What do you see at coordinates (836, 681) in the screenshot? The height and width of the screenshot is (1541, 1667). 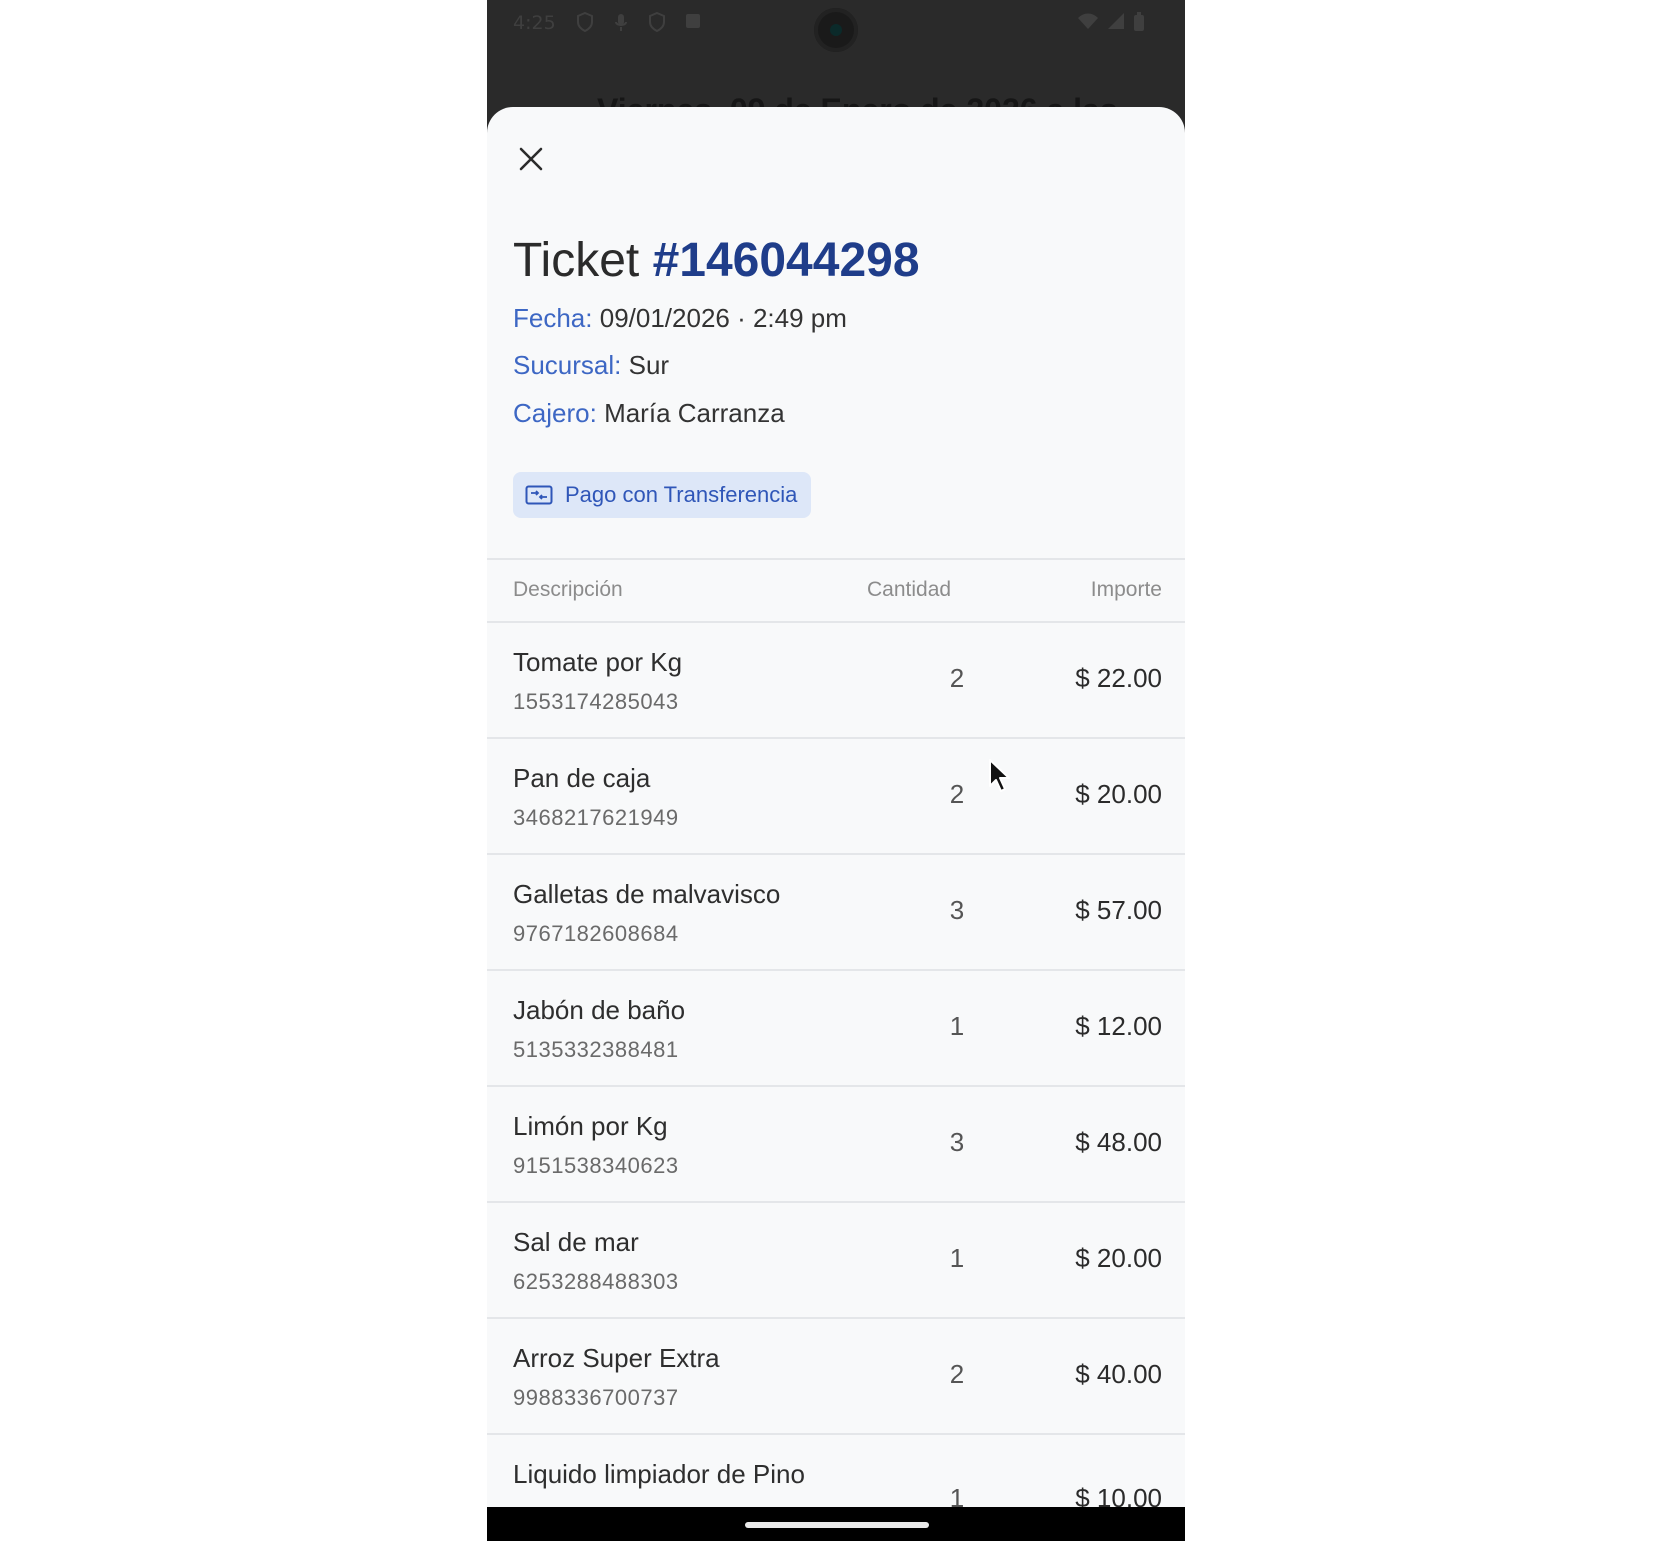 I see `table-row: Tomate por Kg 1553174285043 2 $ 22.00` at bounding box center [836, 681].